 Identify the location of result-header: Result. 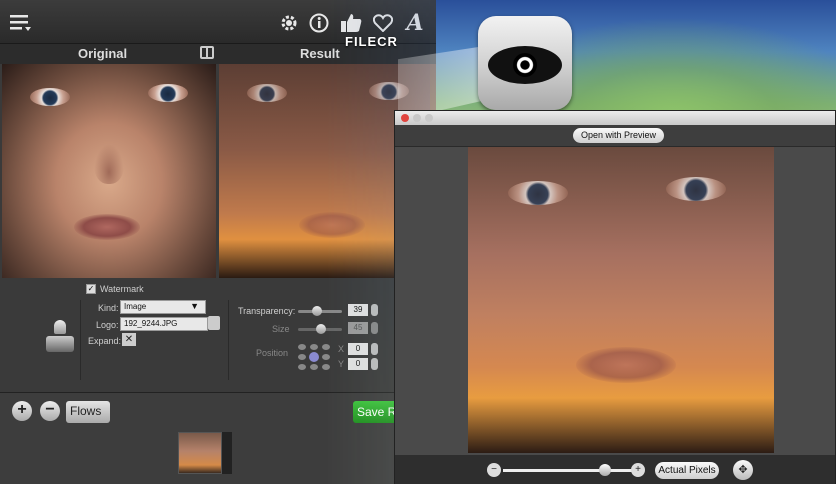
(320, 53).